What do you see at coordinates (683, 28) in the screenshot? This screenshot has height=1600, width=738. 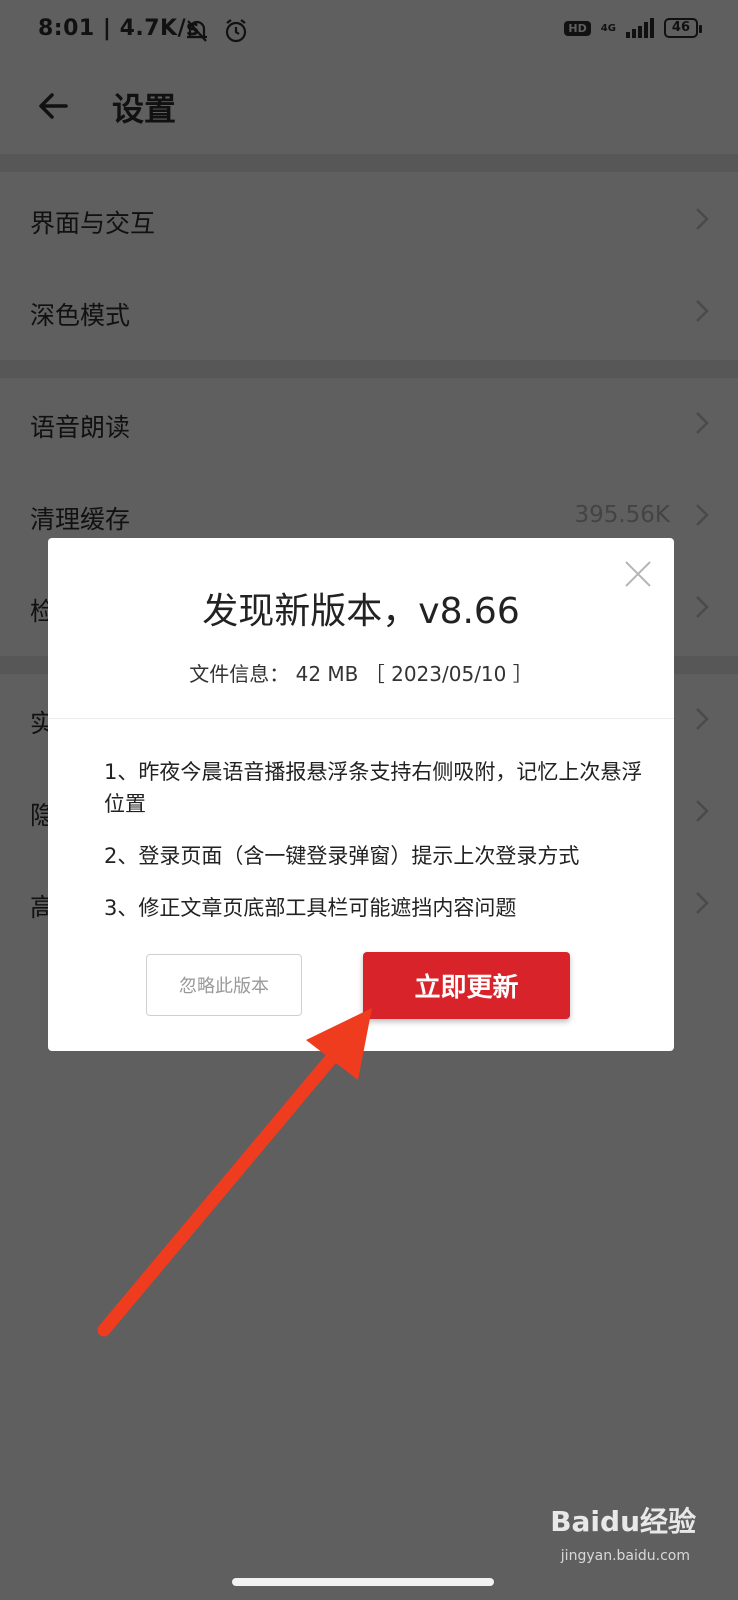 I see `battery-icon: 46` at bounding box center [683, 28].